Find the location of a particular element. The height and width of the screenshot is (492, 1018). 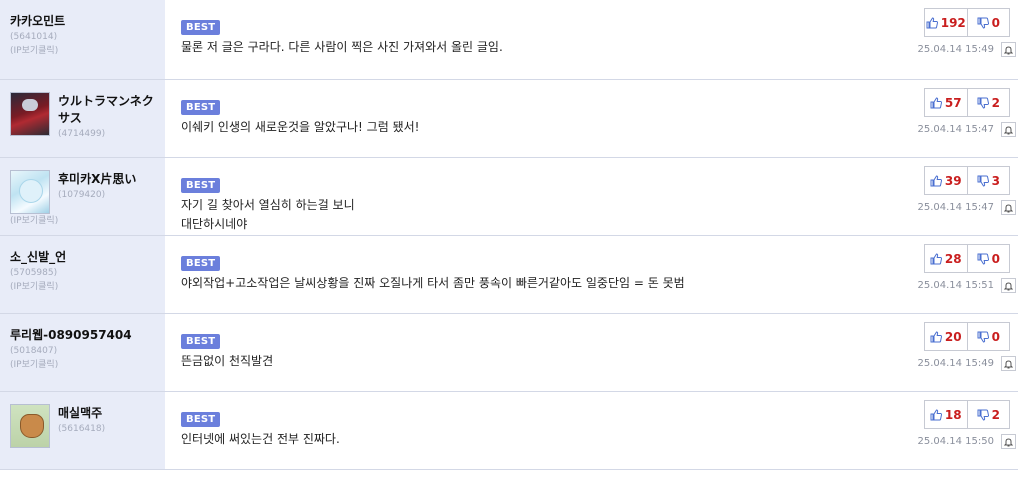

author-nickname: 카카오민트 is located at coordinates (87, 21).